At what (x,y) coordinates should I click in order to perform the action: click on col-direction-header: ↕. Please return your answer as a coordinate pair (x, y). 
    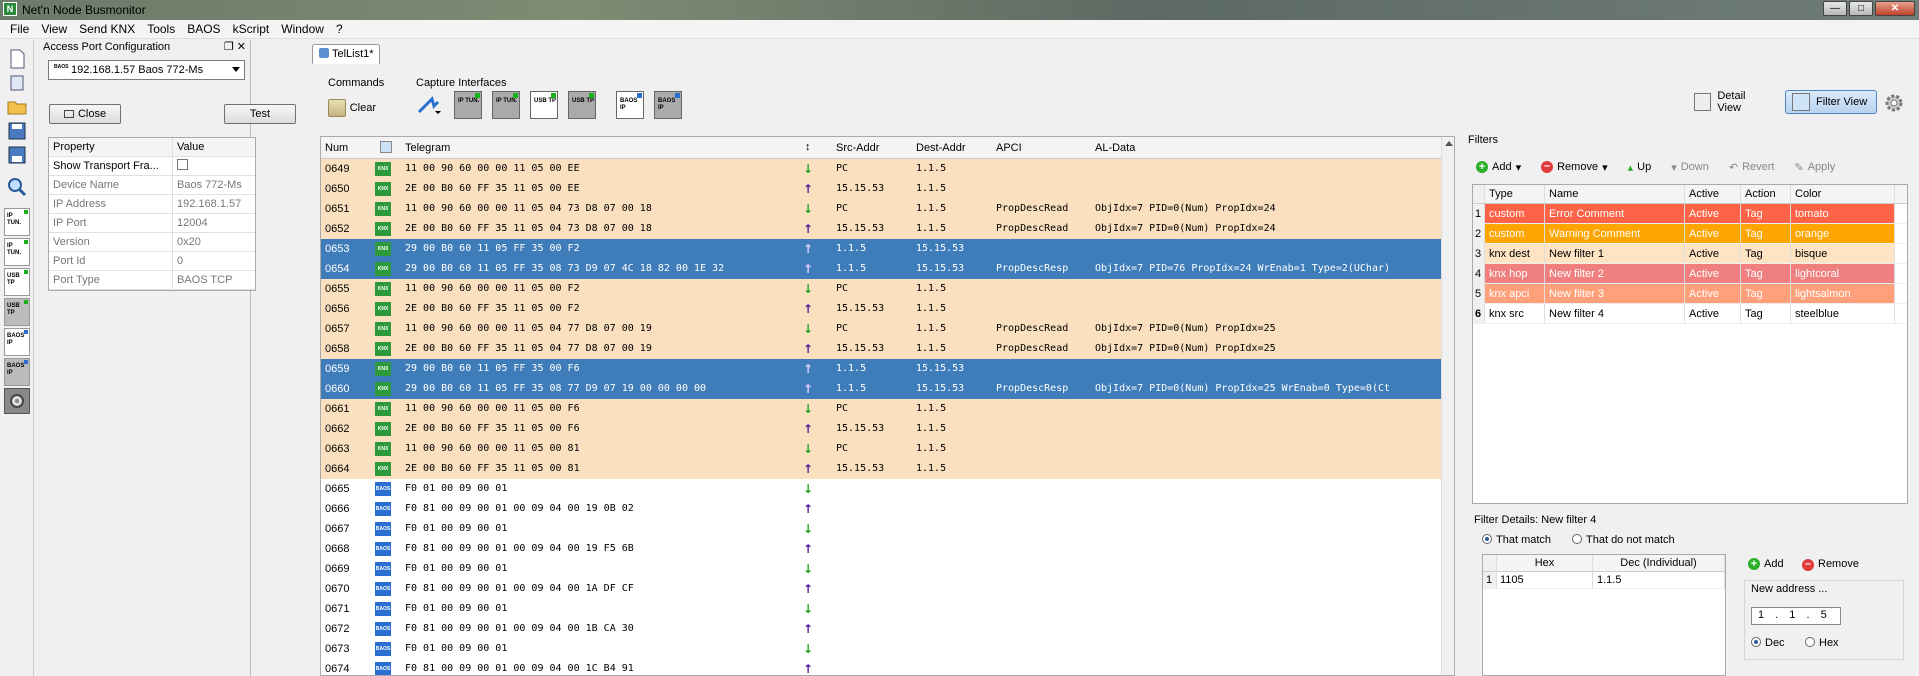
    Looking at the image, I should click on (808, 147).